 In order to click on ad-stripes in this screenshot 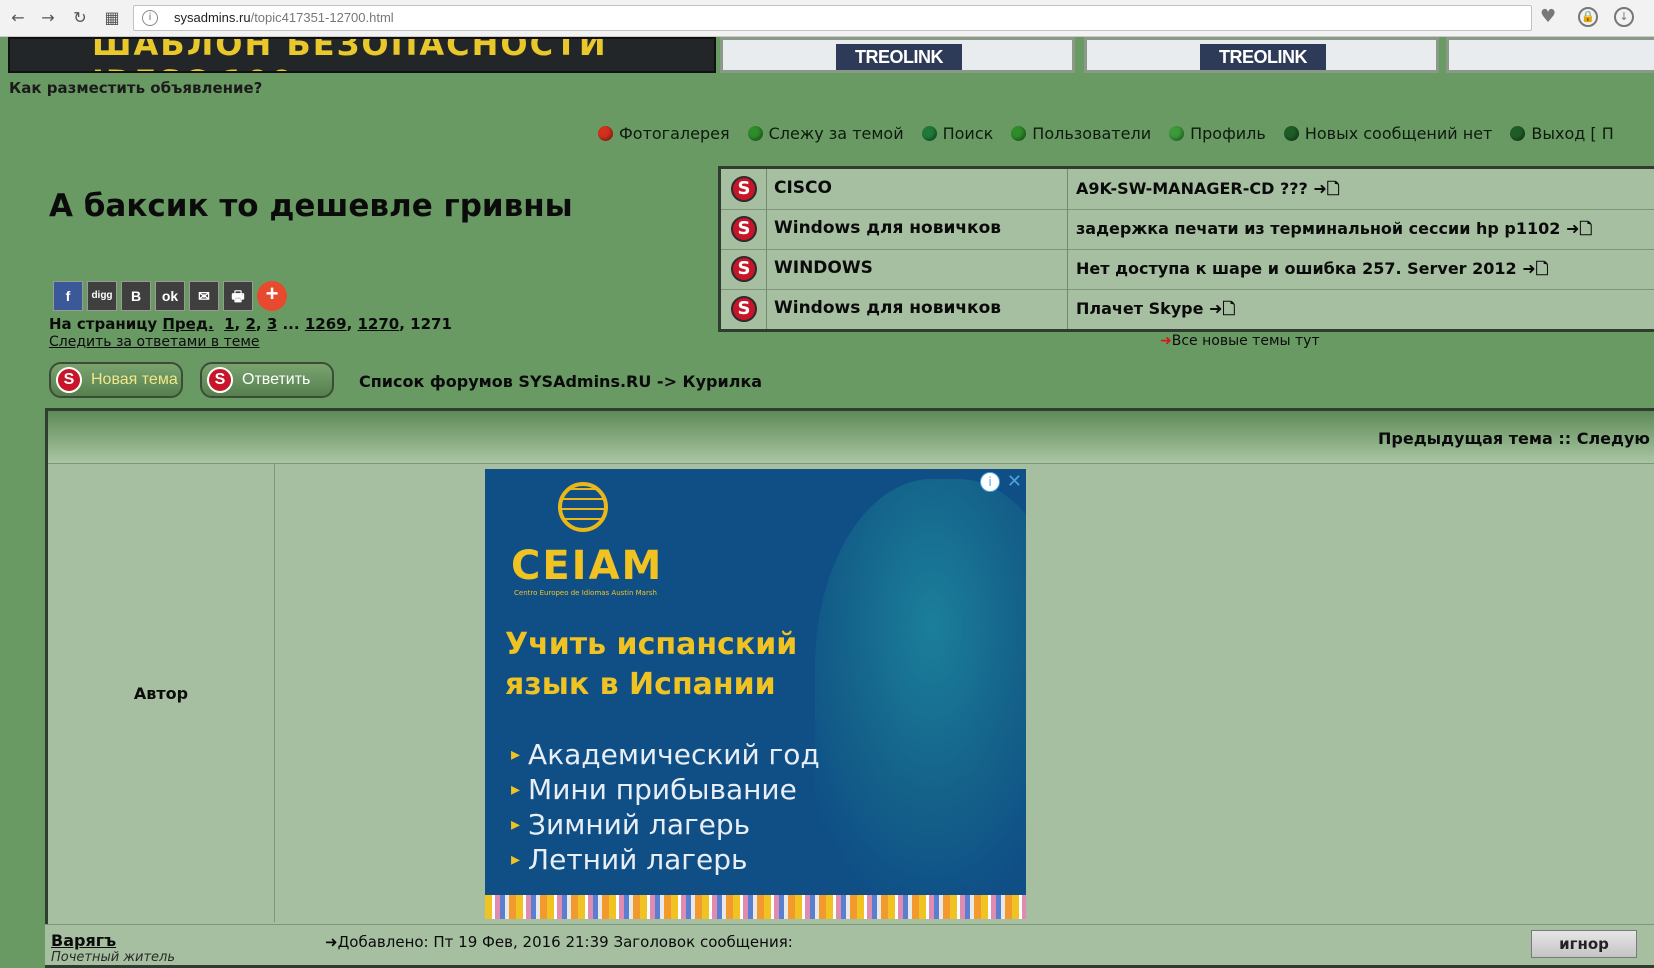, I will do `click(755, 907)`.